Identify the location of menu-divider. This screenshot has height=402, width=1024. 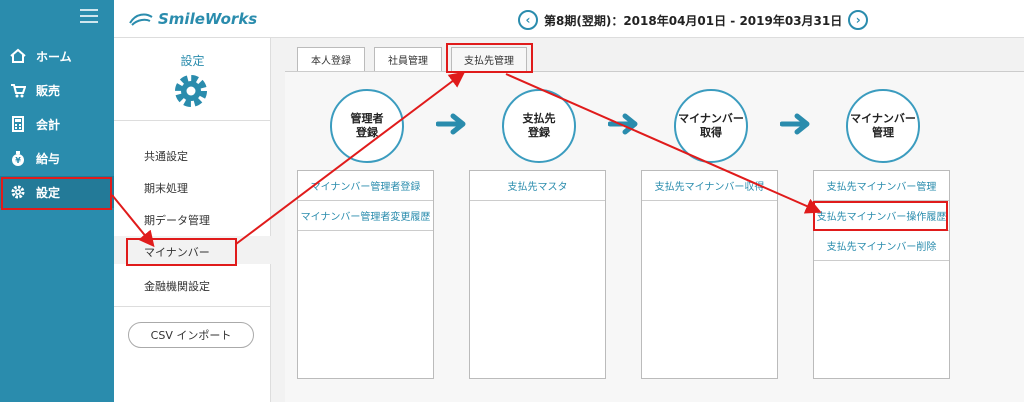
(192, 306).